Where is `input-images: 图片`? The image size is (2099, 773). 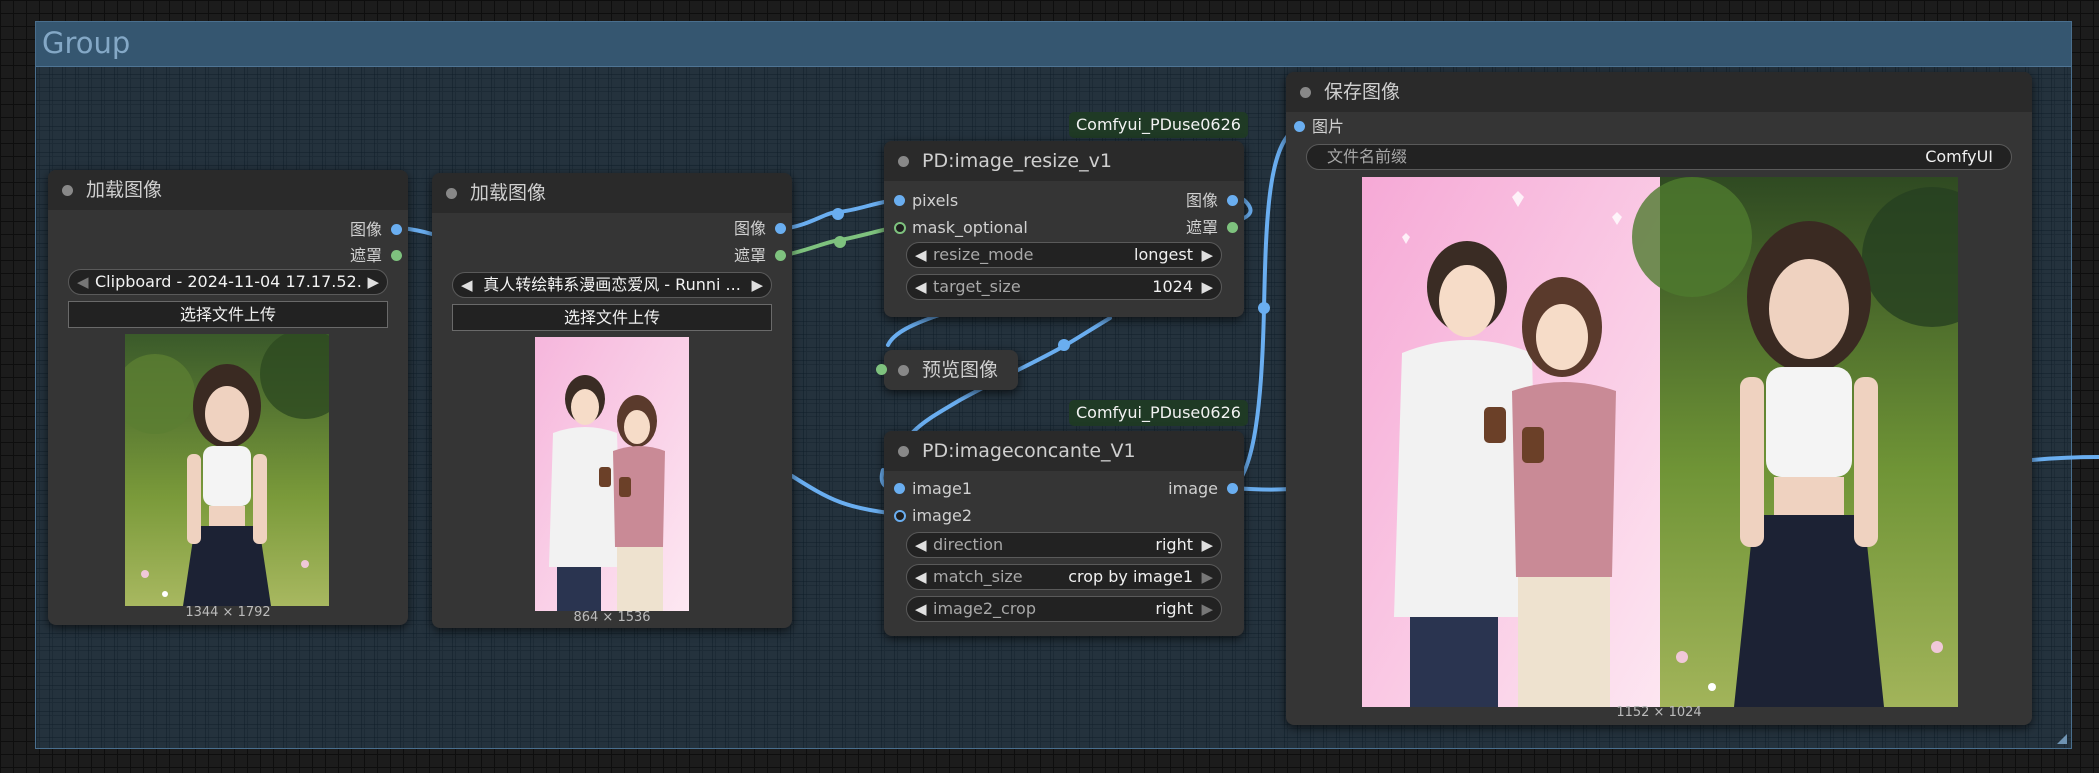
input-images: 图片 is located at coordinates (1319, 127).